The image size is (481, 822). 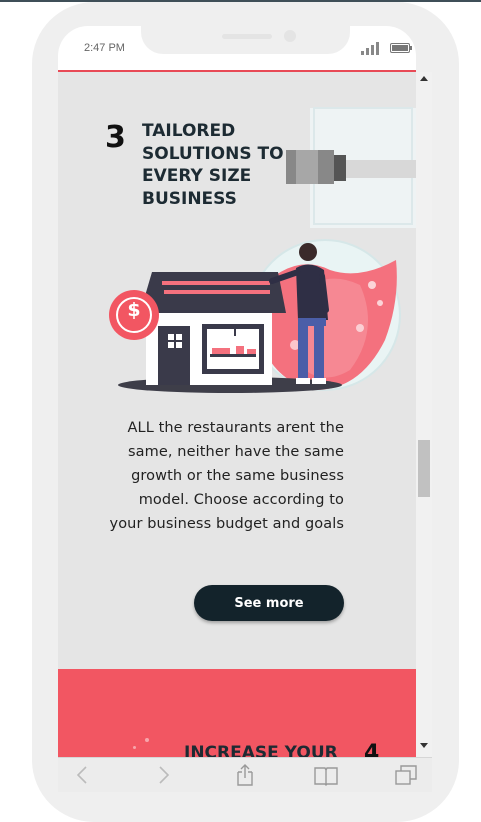 I want to click on description-line: growth or the same business, so click(x=237, y=476).